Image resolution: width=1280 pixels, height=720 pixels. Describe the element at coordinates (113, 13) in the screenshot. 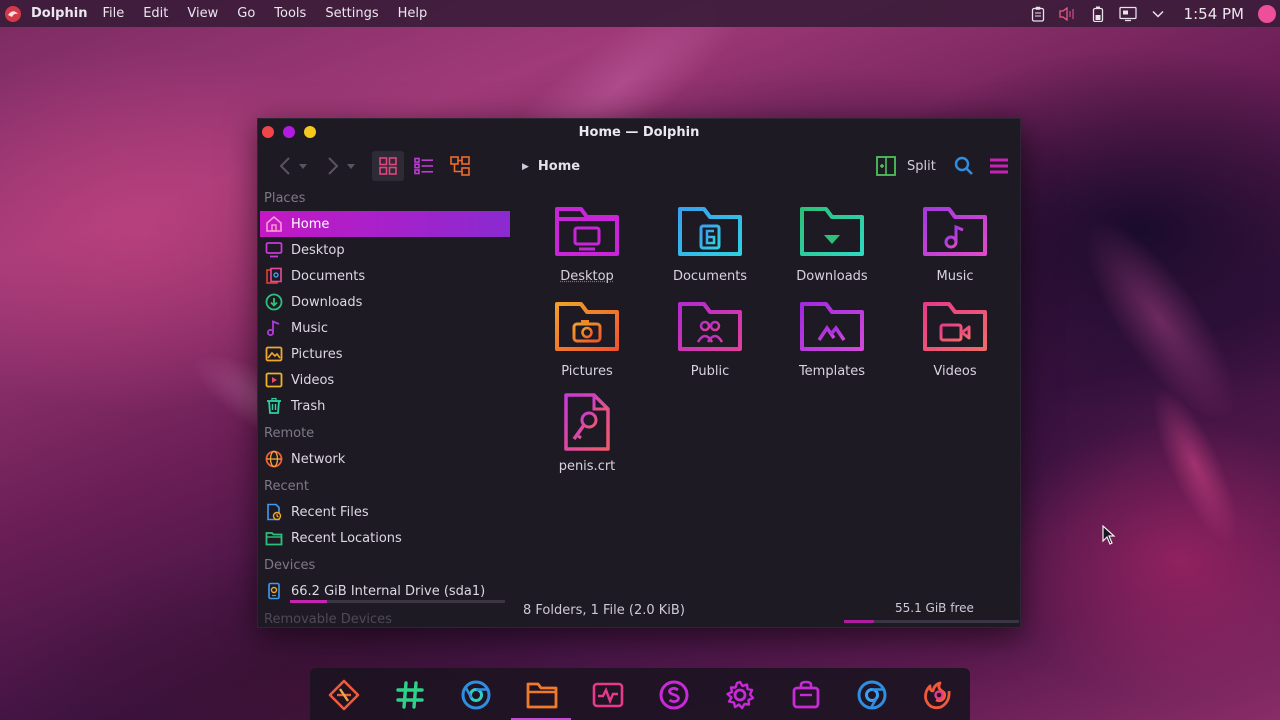

I see `menu-file: File` at that location.